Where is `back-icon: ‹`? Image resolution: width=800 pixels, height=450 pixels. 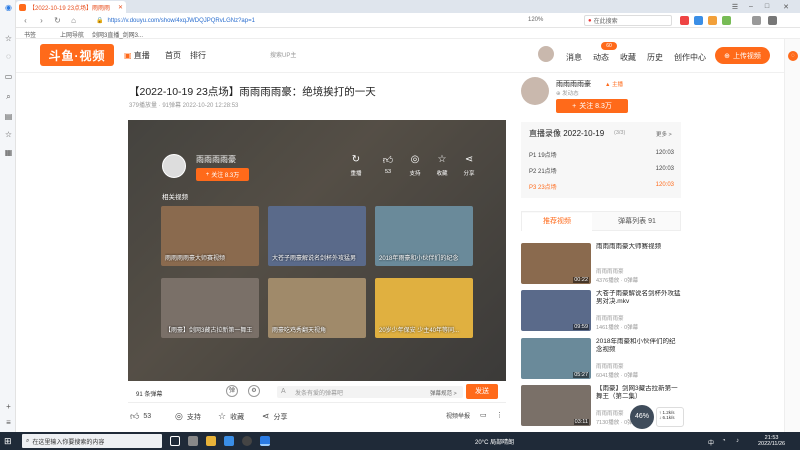 back-icon: ‹ is located at coordinates (25, 20).